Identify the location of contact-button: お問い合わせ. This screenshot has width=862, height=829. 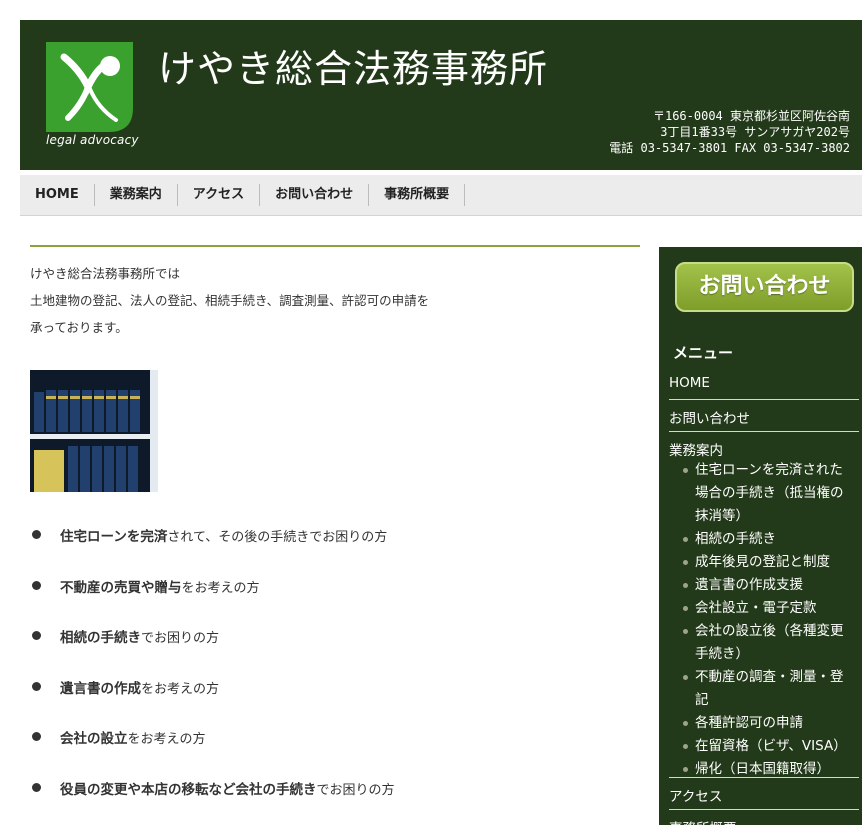
(764, 287).